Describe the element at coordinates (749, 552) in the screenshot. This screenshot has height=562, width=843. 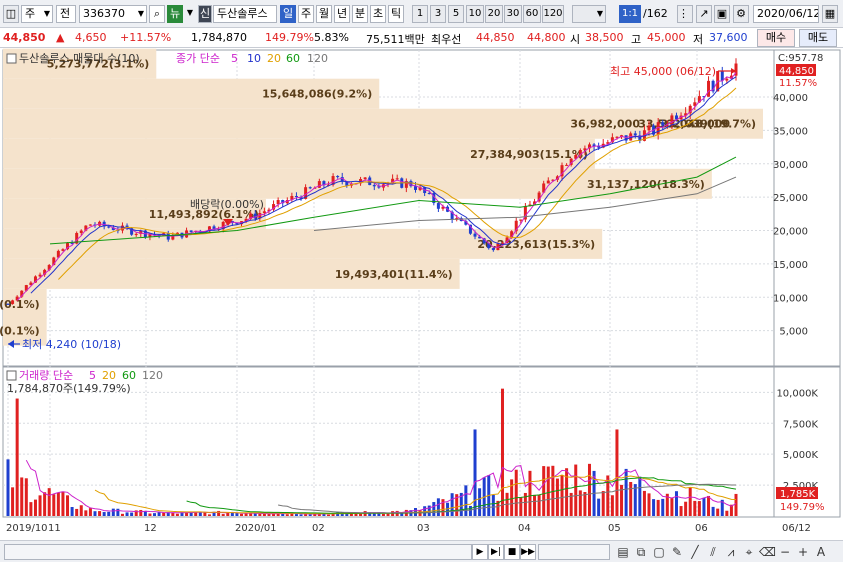
I see `magnet-tool-icon: ⌖` at that location.